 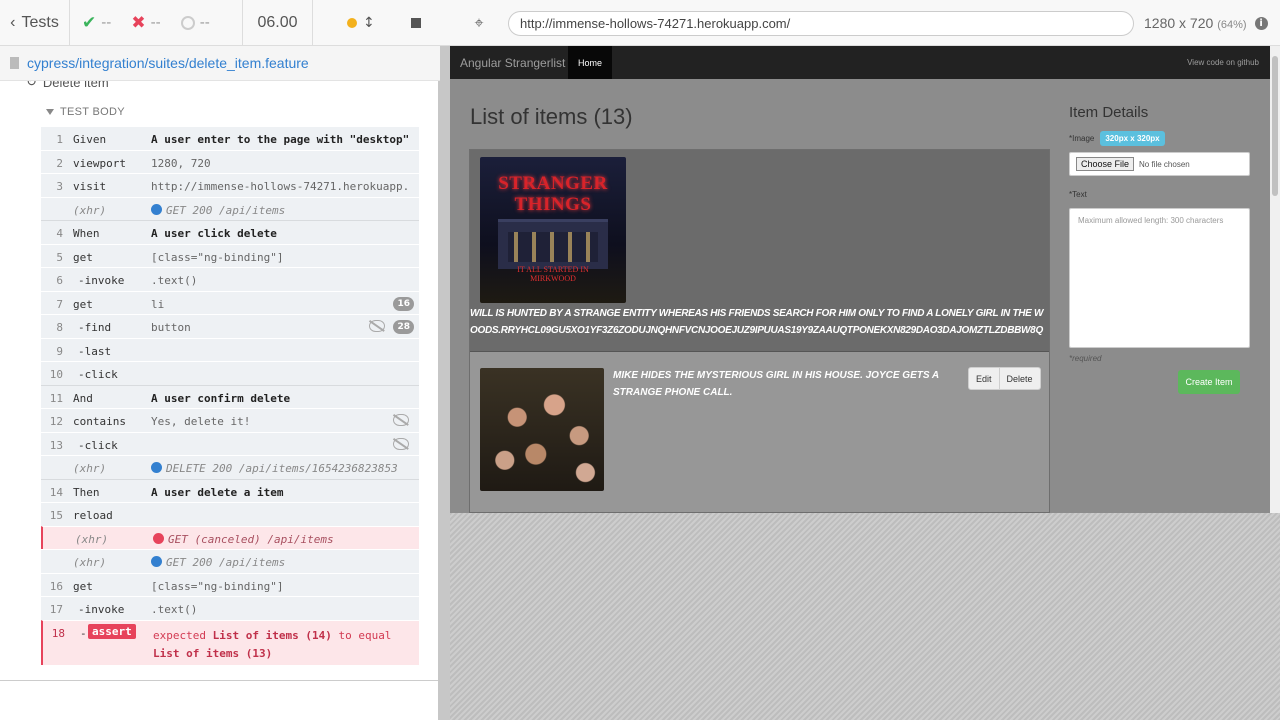 I want to click on command-number: 6, so click(x=59, y=280).